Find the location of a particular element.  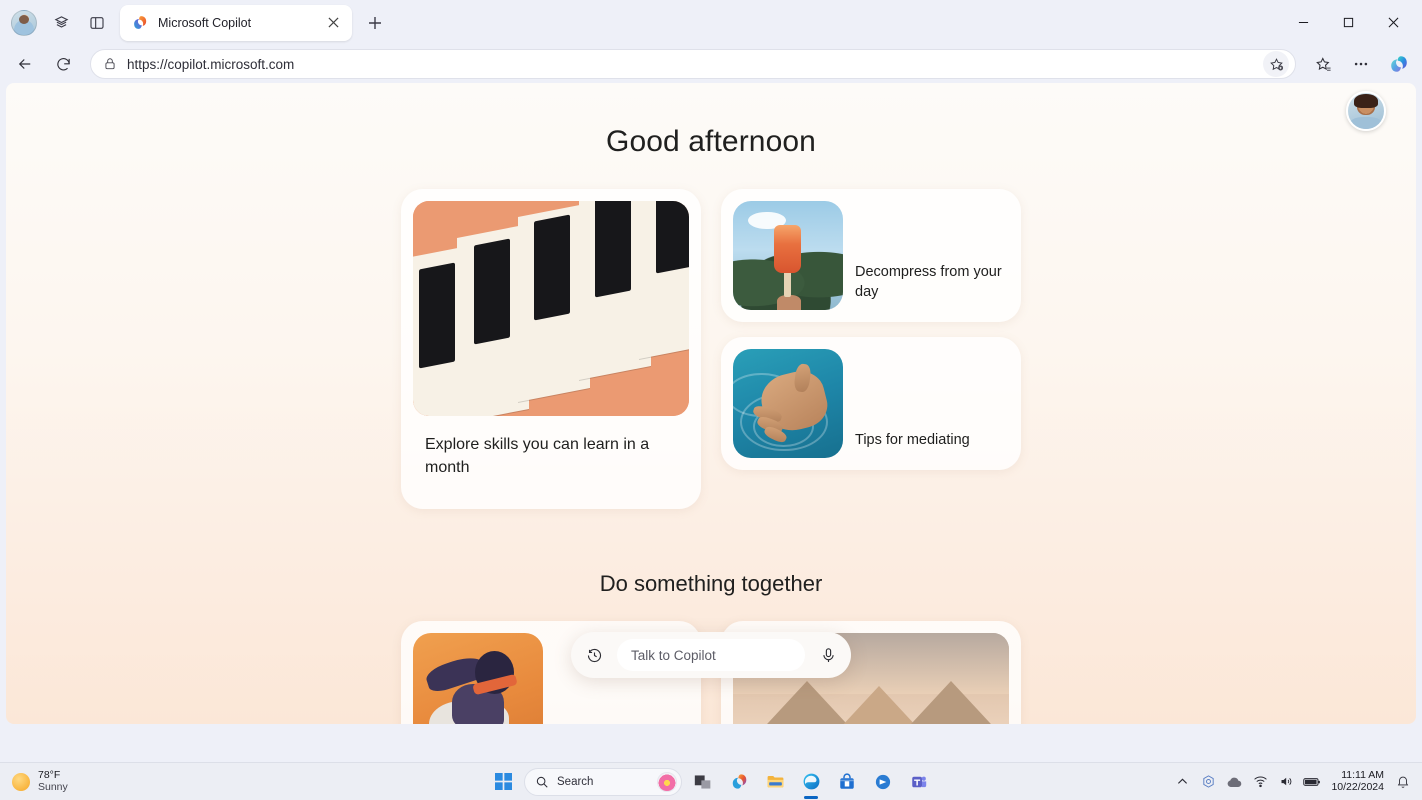

tab-strip: Microsoft Copilot is located at coordinates (711, 22).